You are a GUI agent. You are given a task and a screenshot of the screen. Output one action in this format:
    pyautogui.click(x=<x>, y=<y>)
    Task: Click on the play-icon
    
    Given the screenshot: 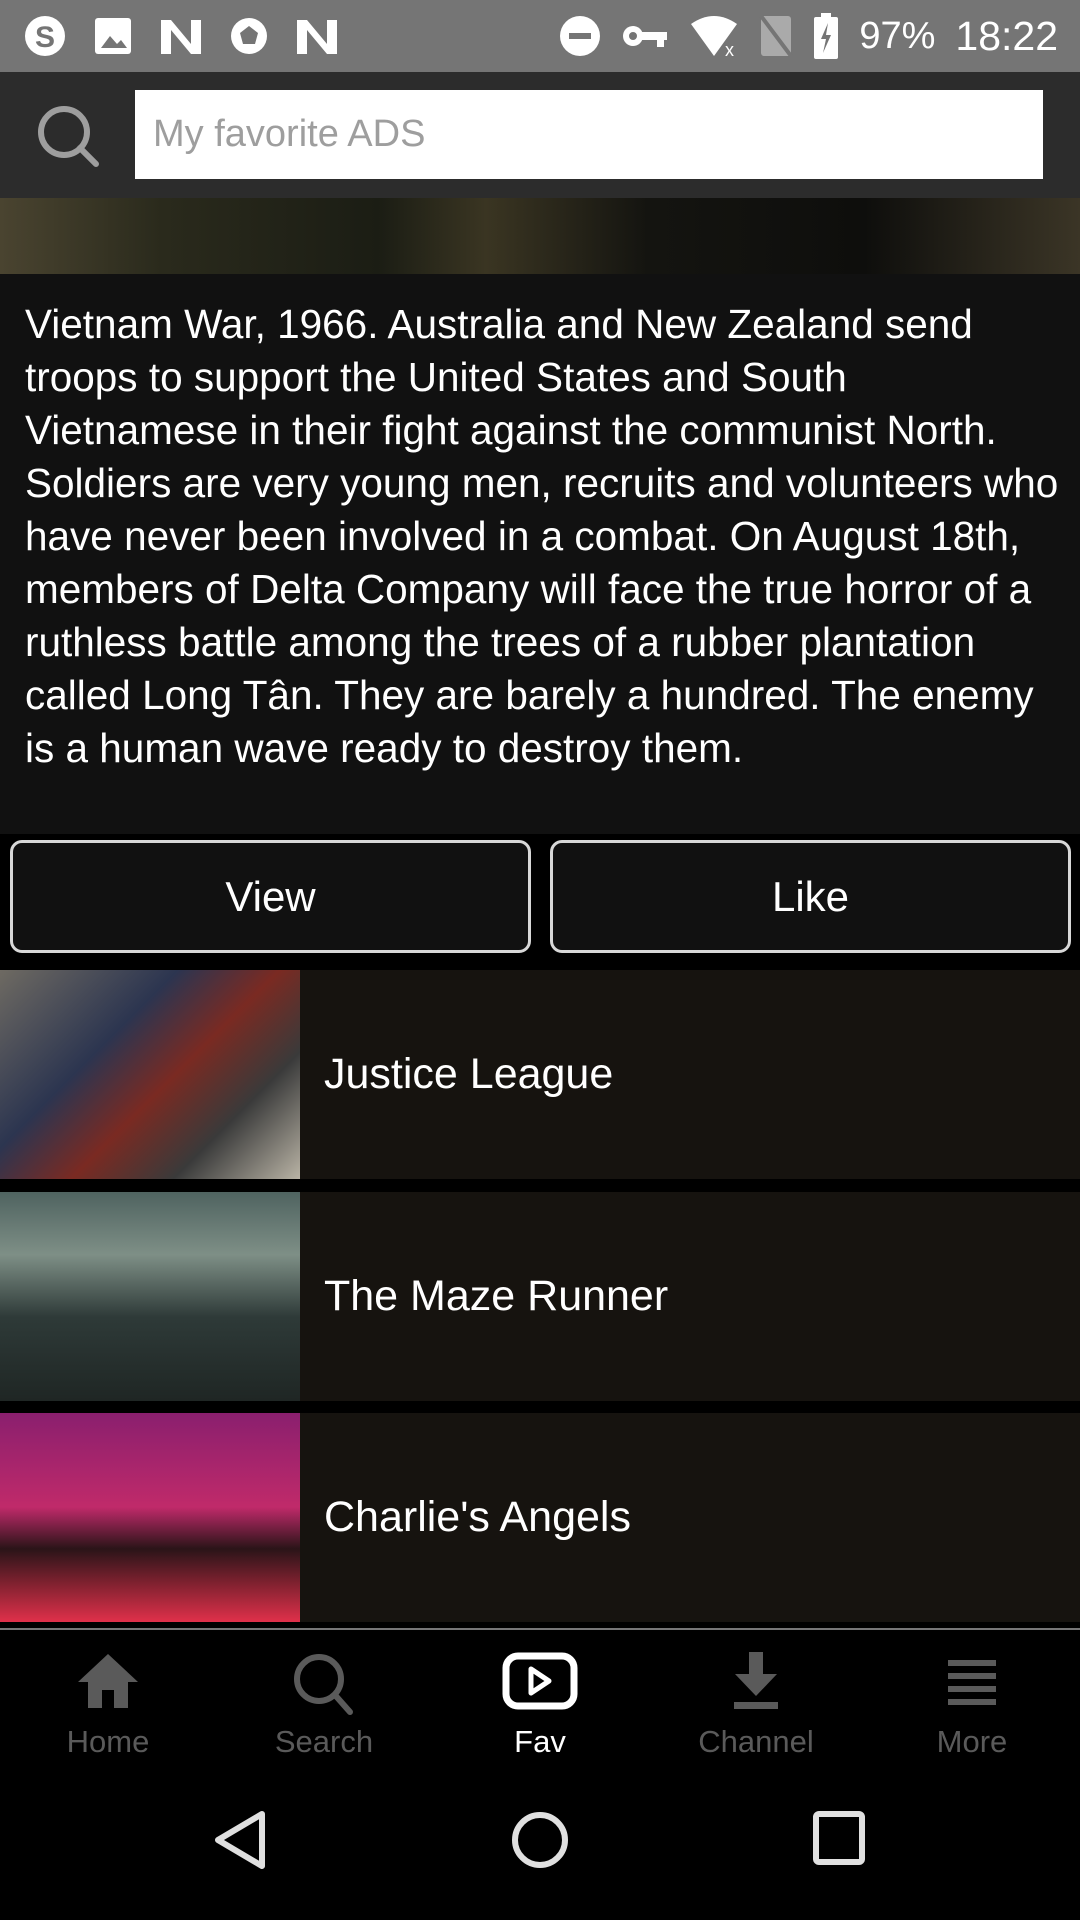 What is the action you would take?
    pyautogui.click(x=540, y=1681)
    